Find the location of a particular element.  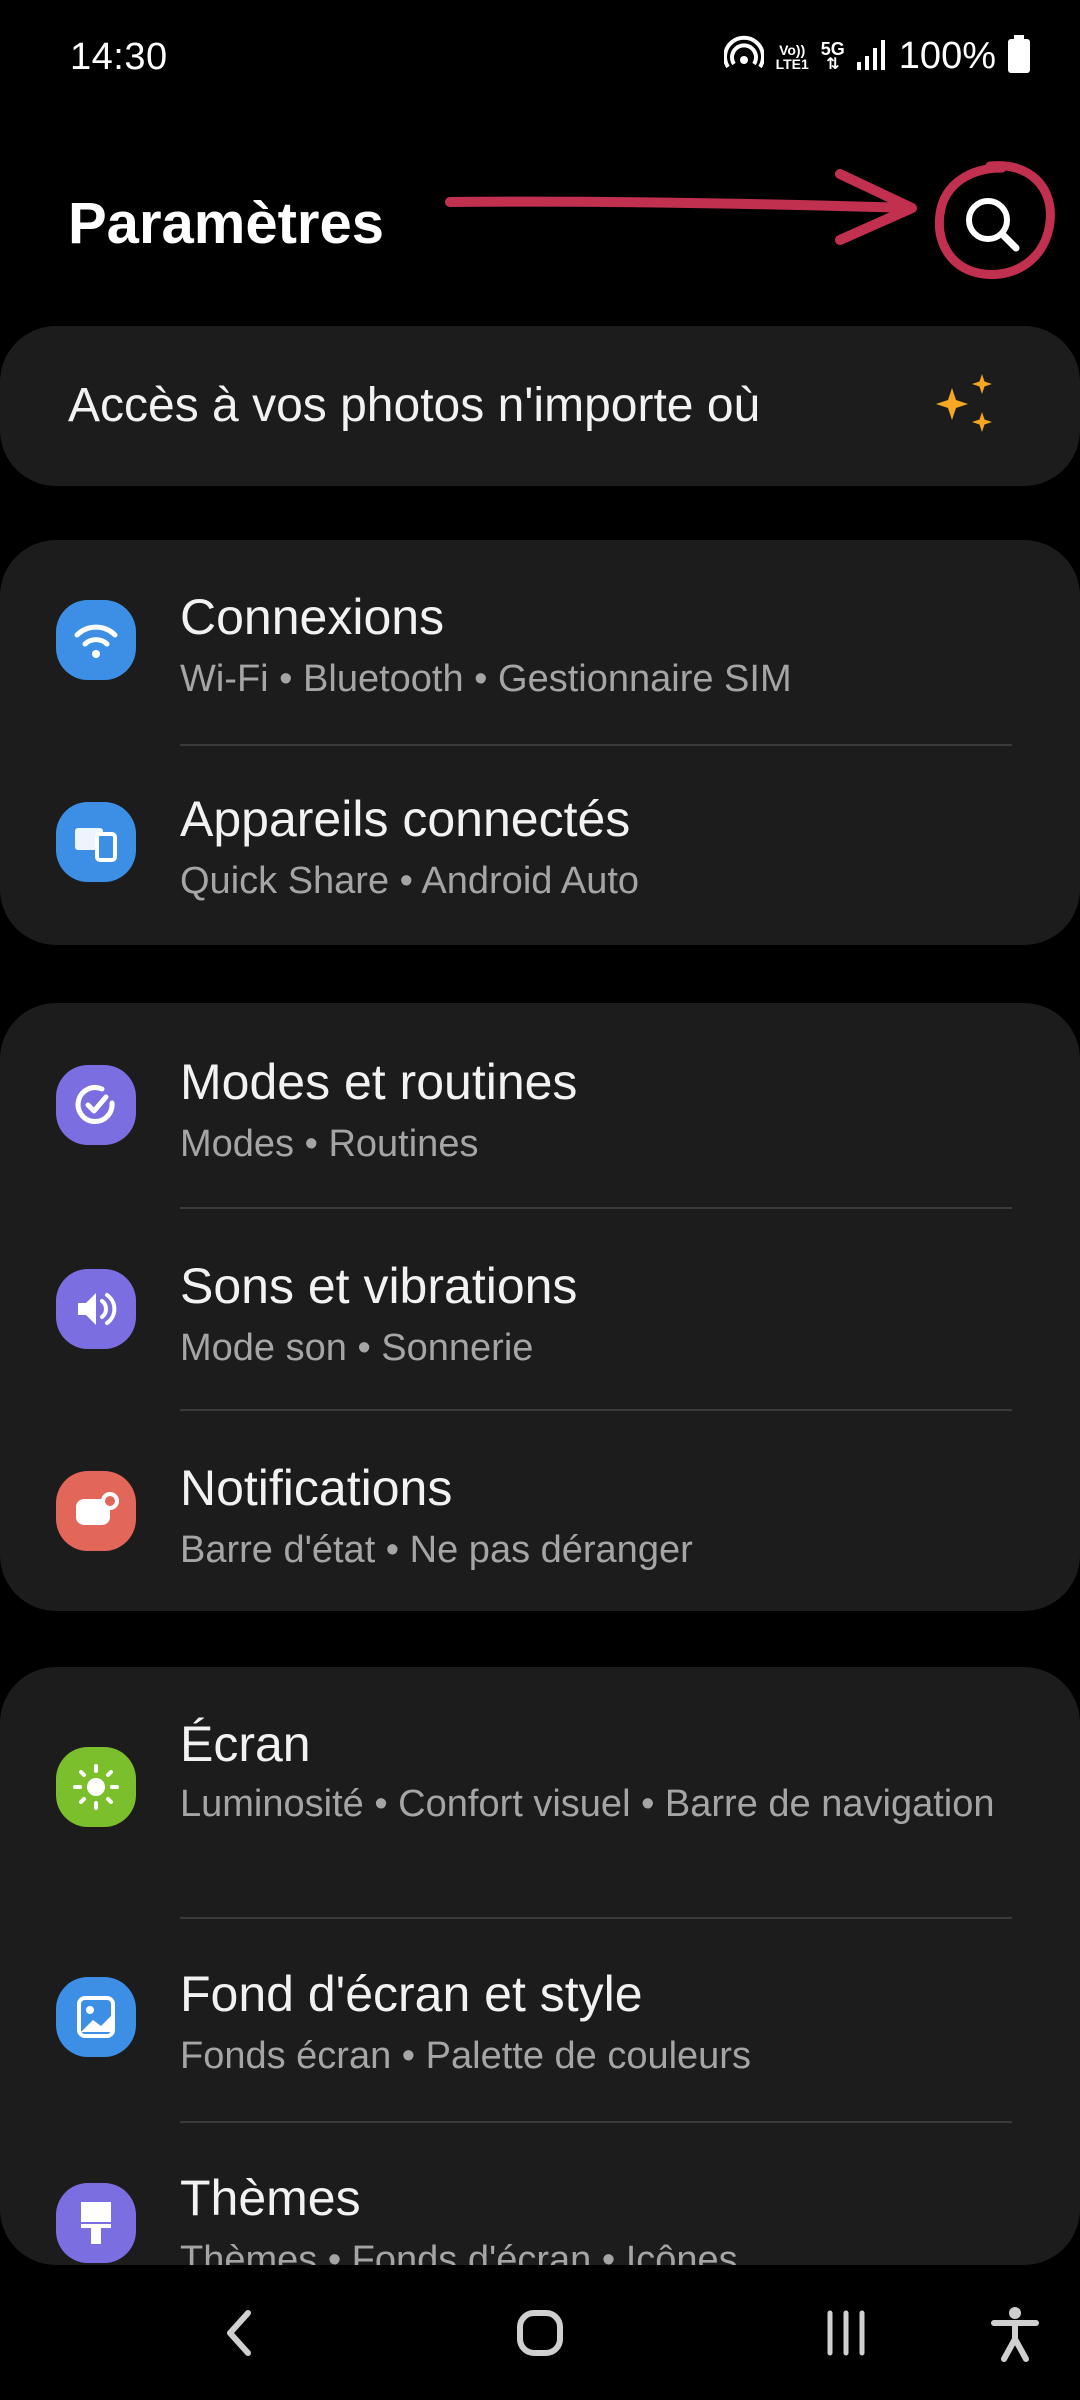

hotspot-icon is located at coordinates (743, 56).